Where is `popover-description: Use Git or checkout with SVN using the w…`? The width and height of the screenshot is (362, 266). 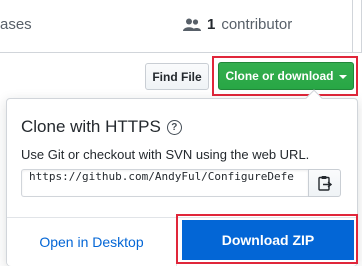
popover-description: Use Git or checkout with SVN using the w… is located at coordinates (165, 154).